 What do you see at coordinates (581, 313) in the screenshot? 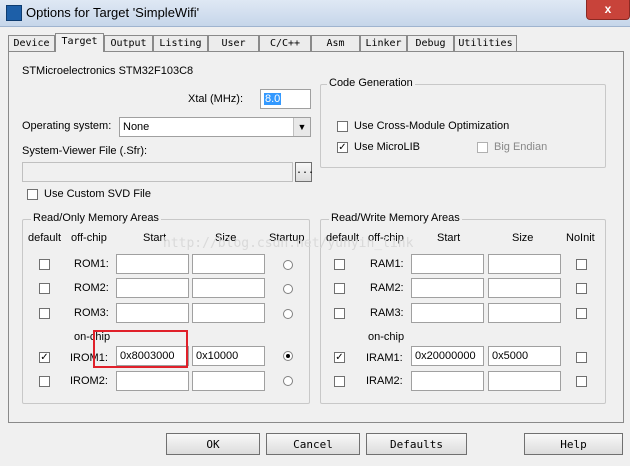
I see `ram3-noinit-checkbox` at bounding box center [581, 313].